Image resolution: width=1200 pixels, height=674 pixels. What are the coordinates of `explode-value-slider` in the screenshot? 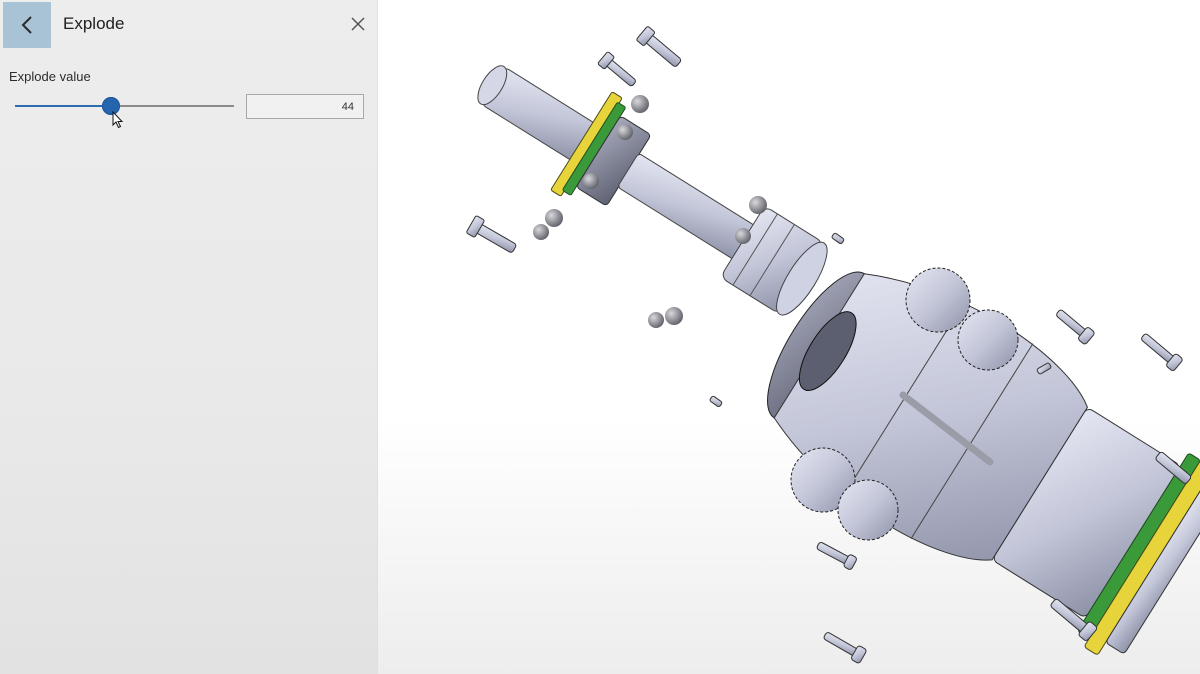 It's located at (124, 106).